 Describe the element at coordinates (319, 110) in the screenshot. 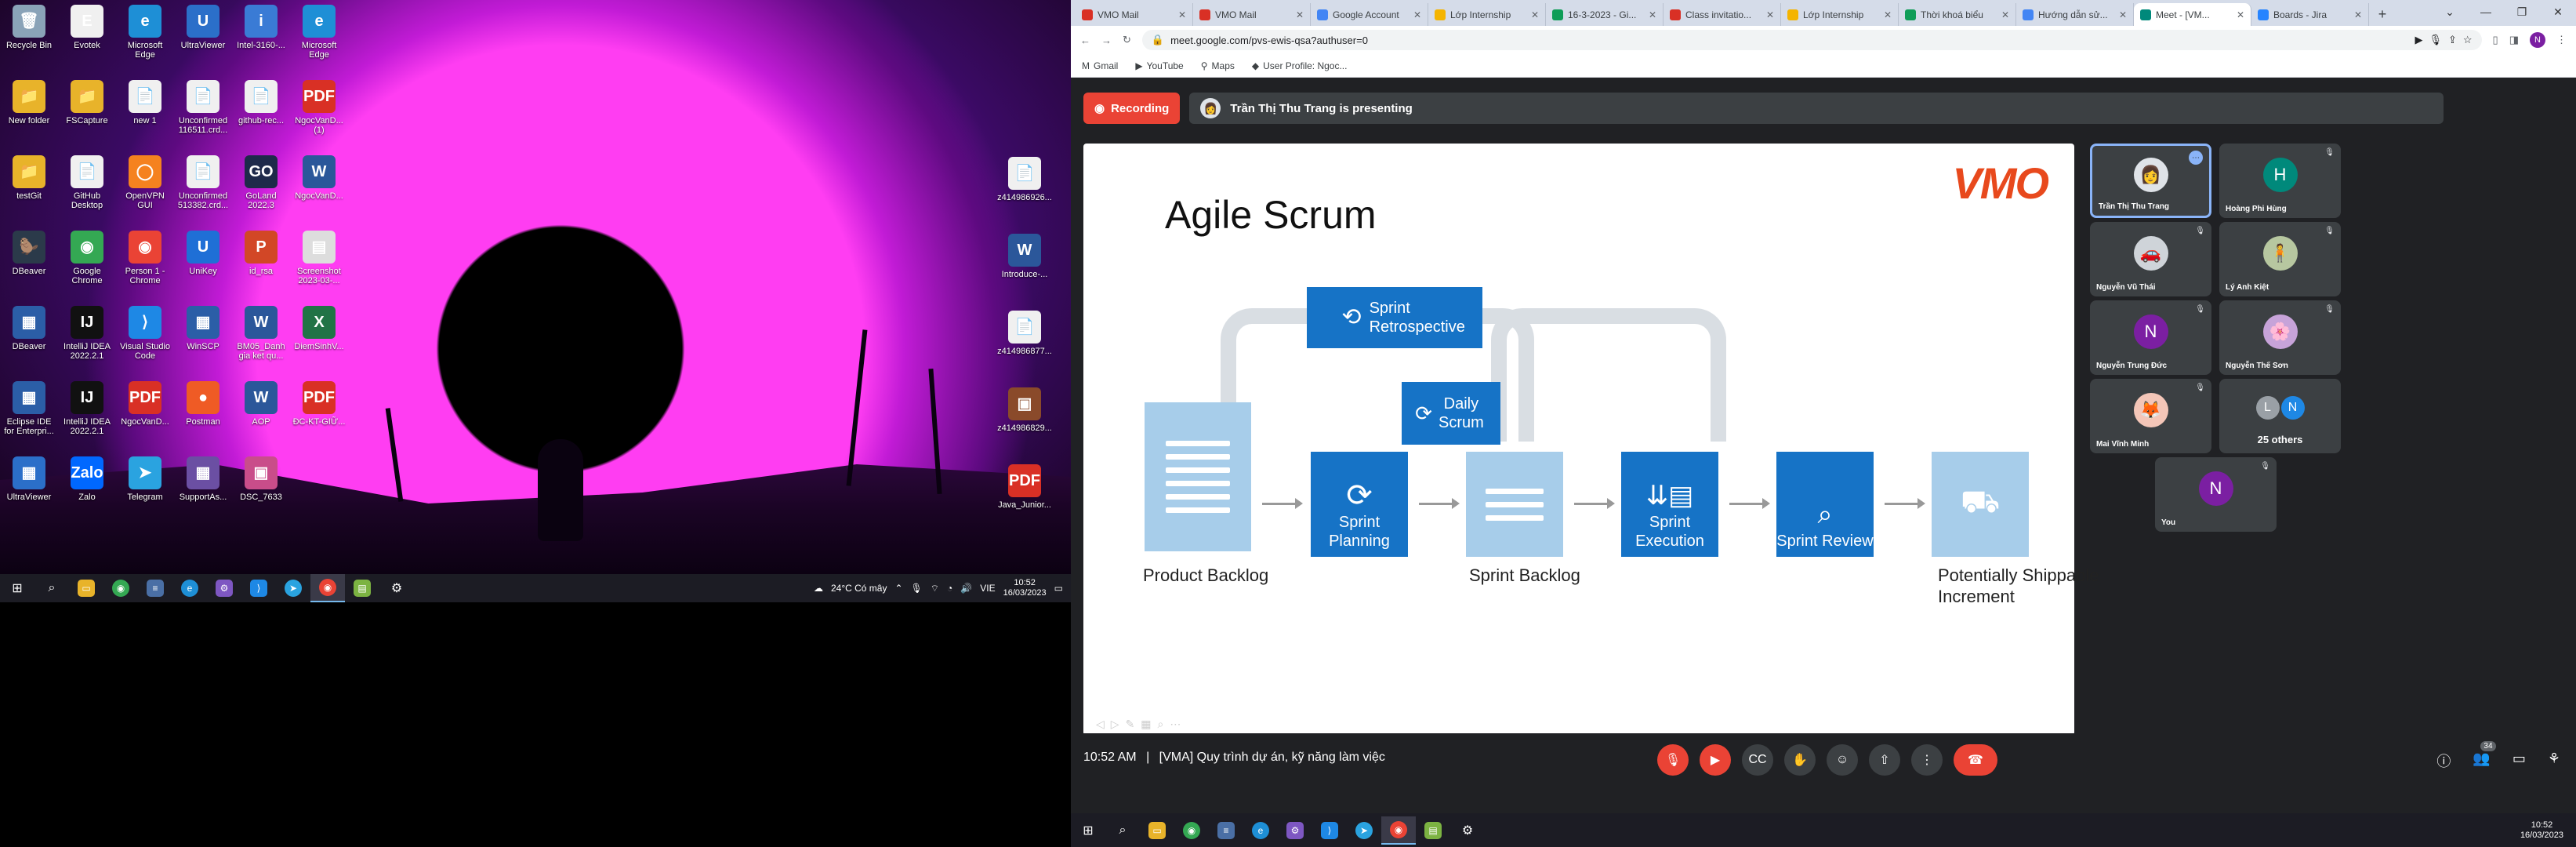

I see `desktop-icon: PDF NgocVanD... (1)` at that location.